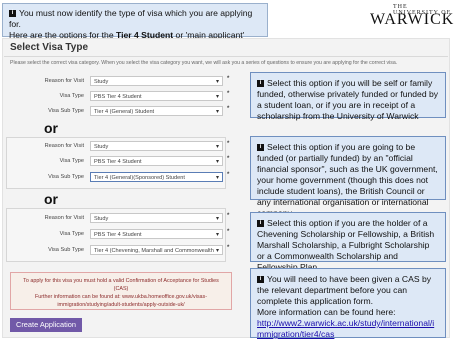 Image resolution: width=454 pixels, height=340 pixels. Describe the element at coordinates (226, 56) in the screenshot. I see `divider` at that location.